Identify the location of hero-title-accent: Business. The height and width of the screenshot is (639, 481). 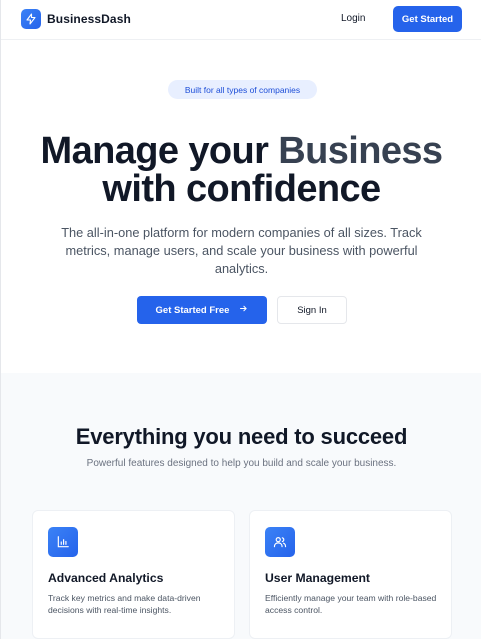
(360, 151).